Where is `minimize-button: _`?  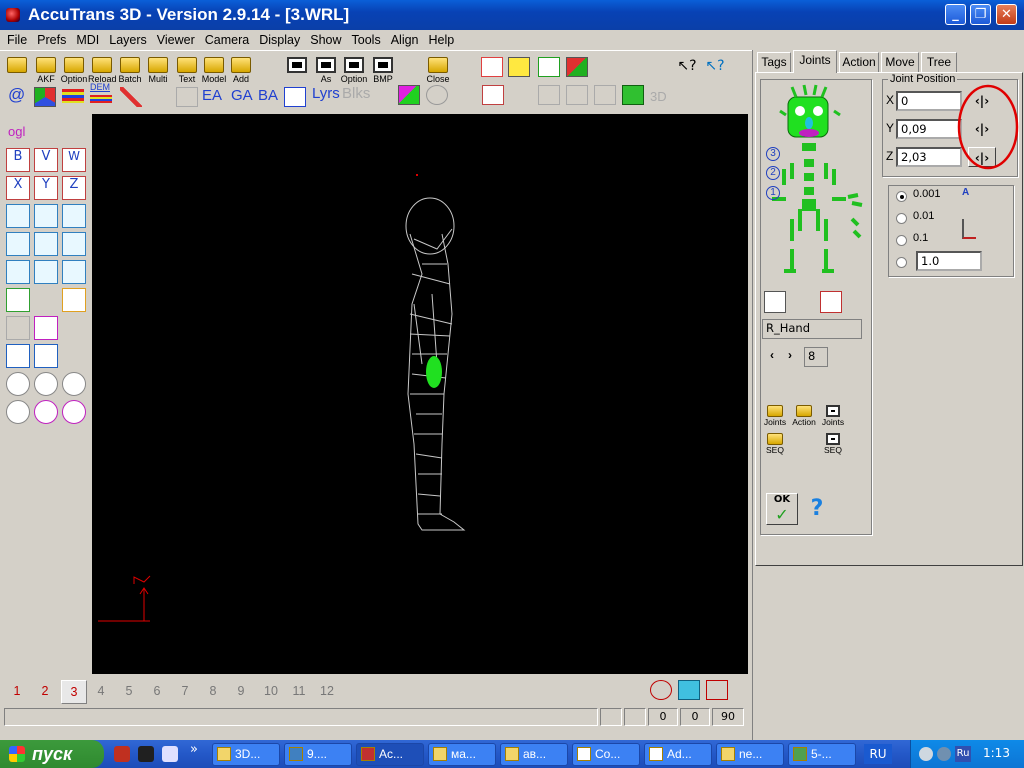
minimize-button: _ is located at coordinates (955, 14).